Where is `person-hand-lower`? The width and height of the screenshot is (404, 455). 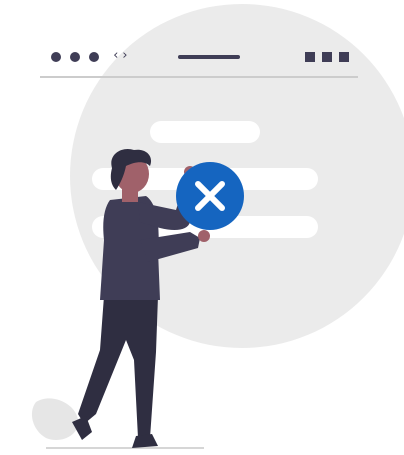
person-hand-lower is located at coordinates (204, 236).